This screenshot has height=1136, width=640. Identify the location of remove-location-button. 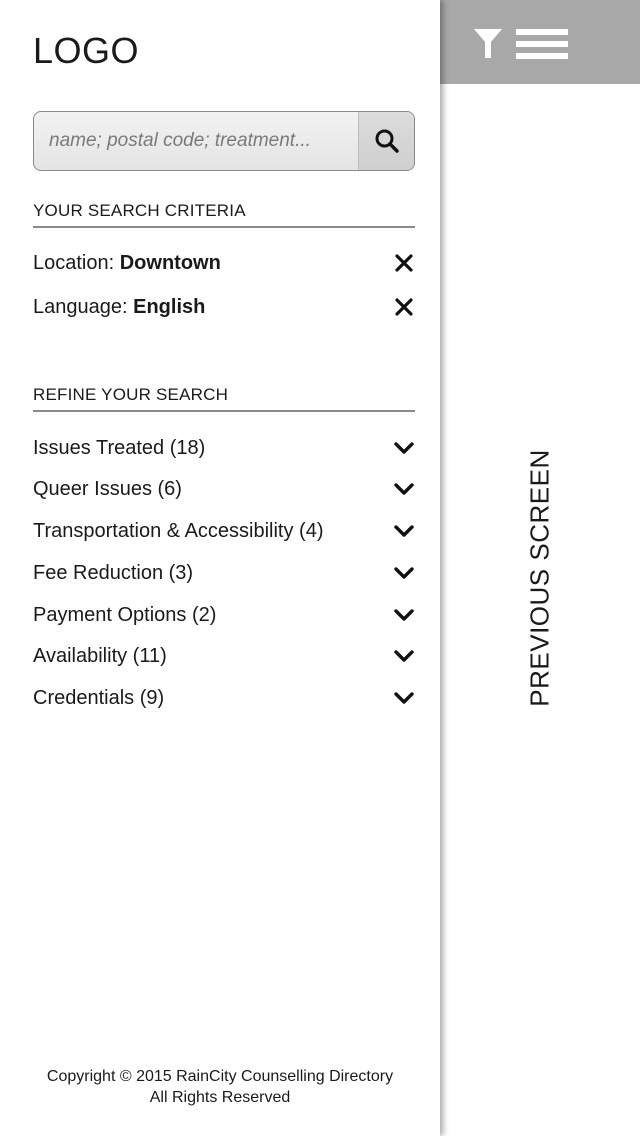
(404, 263).